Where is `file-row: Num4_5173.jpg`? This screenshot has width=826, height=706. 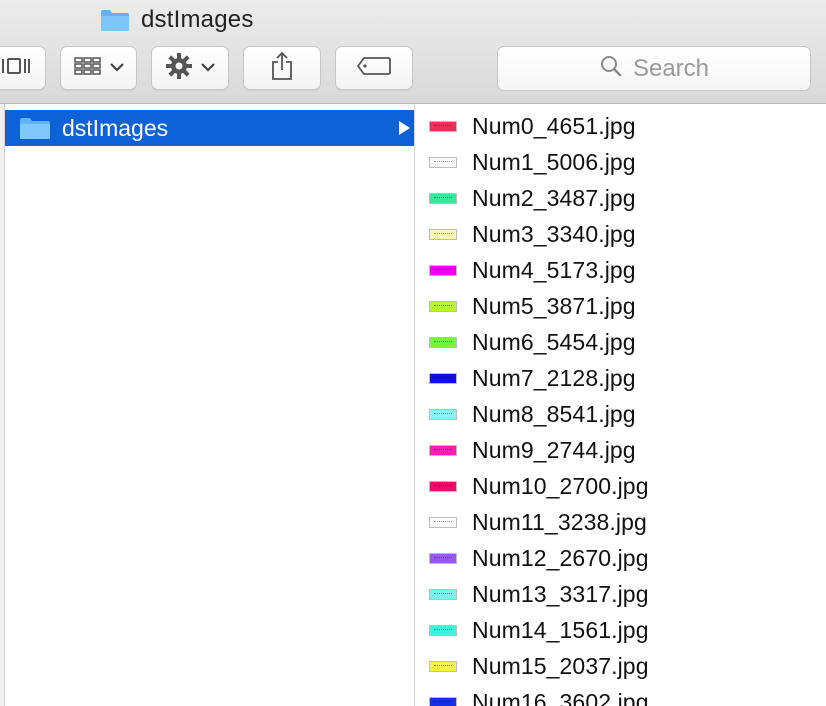
file-row: Num4_5173.jpg is located at coordinates (620, 270).